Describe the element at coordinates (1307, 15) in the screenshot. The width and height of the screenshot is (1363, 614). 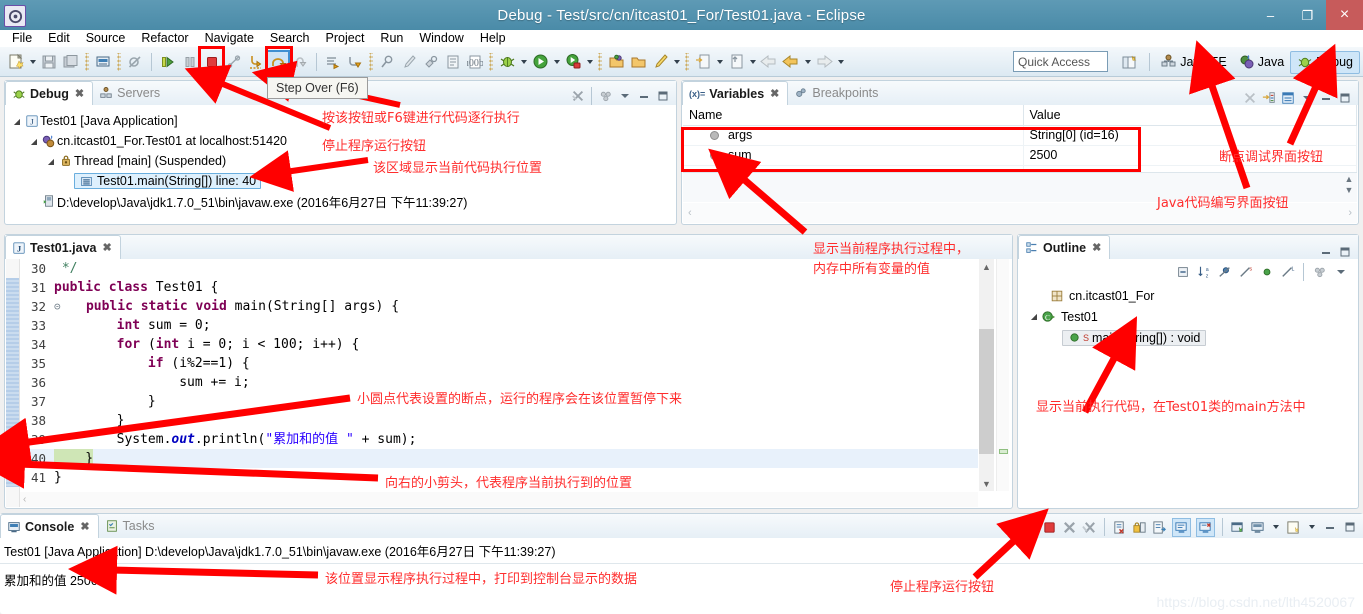
I see `maximize-button: ❐` at that location.